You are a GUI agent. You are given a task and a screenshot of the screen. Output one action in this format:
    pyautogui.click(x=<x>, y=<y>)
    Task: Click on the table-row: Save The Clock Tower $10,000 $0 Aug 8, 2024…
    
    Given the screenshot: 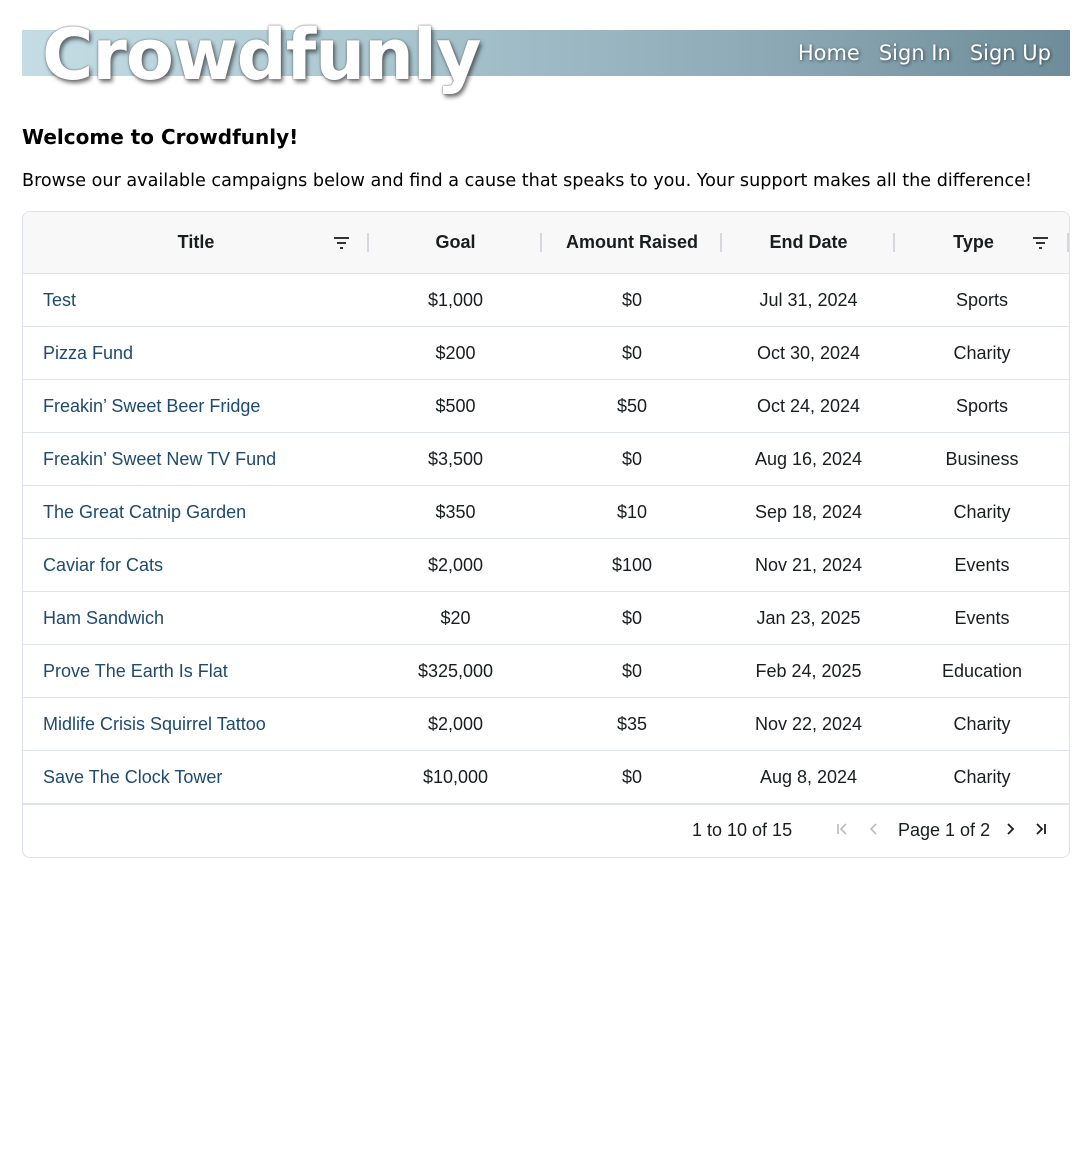 What is the action you would take?
    pyautogui.click(x=546, y=777)
    